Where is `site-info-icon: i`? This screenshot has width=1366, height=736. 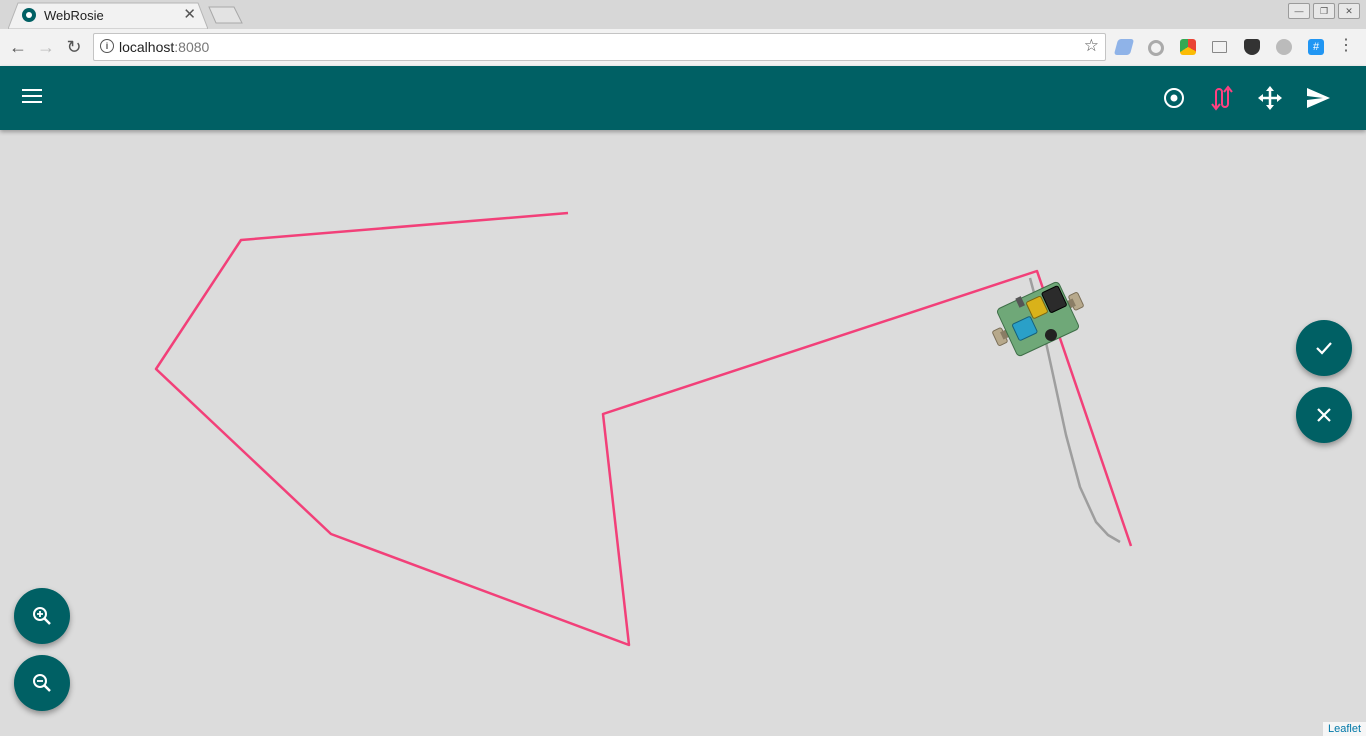
site-info-icon: i is located at coordinates (107, 46).